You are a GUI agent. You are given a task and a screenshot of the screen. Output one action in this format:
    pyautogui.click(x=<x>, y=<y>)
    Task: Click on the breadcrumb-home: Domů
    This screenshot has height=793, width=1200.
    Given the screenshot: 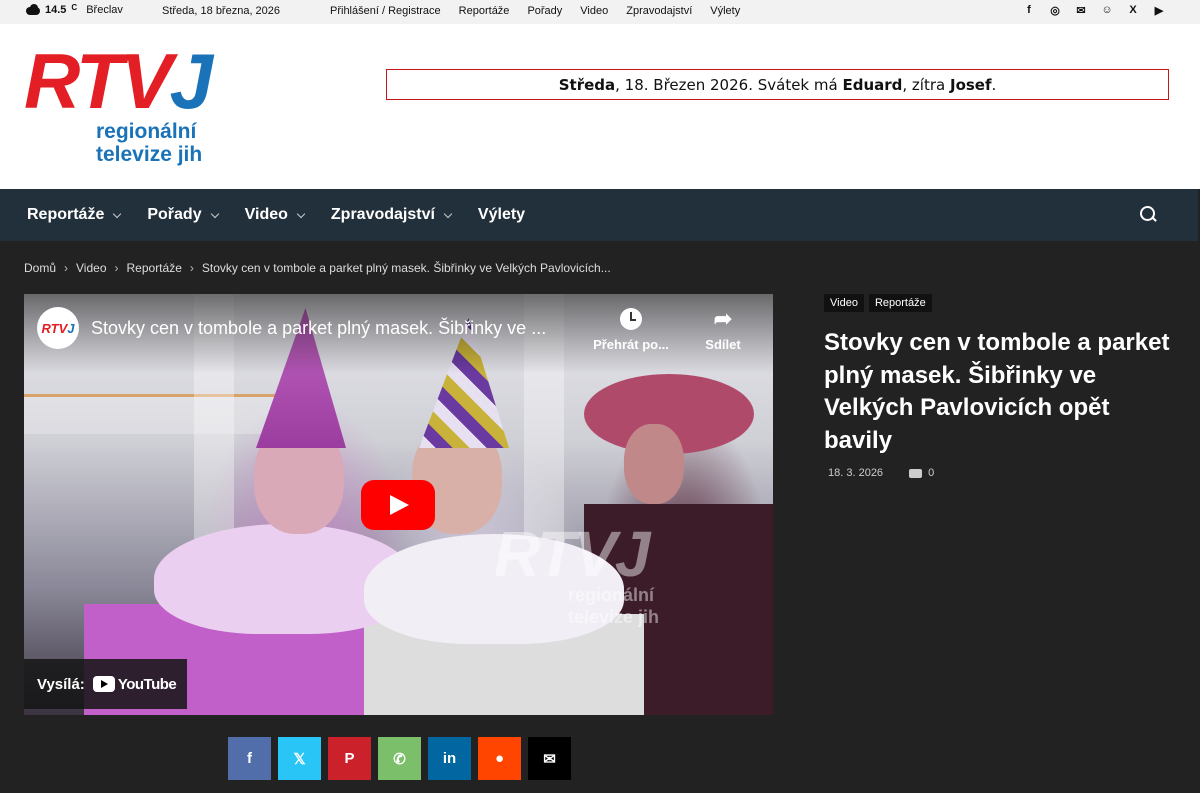 What is the action you would take?
    pyautogui.click(x=40, y=268)
    